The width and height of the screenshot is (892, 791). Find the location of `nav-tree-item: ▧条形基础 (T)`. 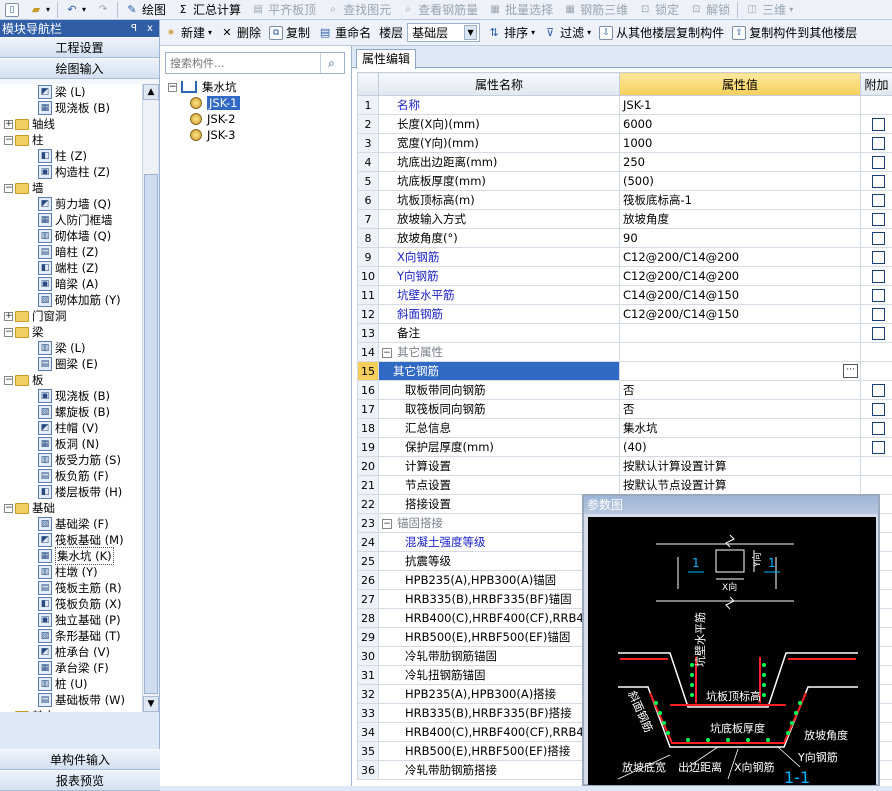

nav-tree-item: ▧条形基础 (T) is located at coordinates (71, 636).